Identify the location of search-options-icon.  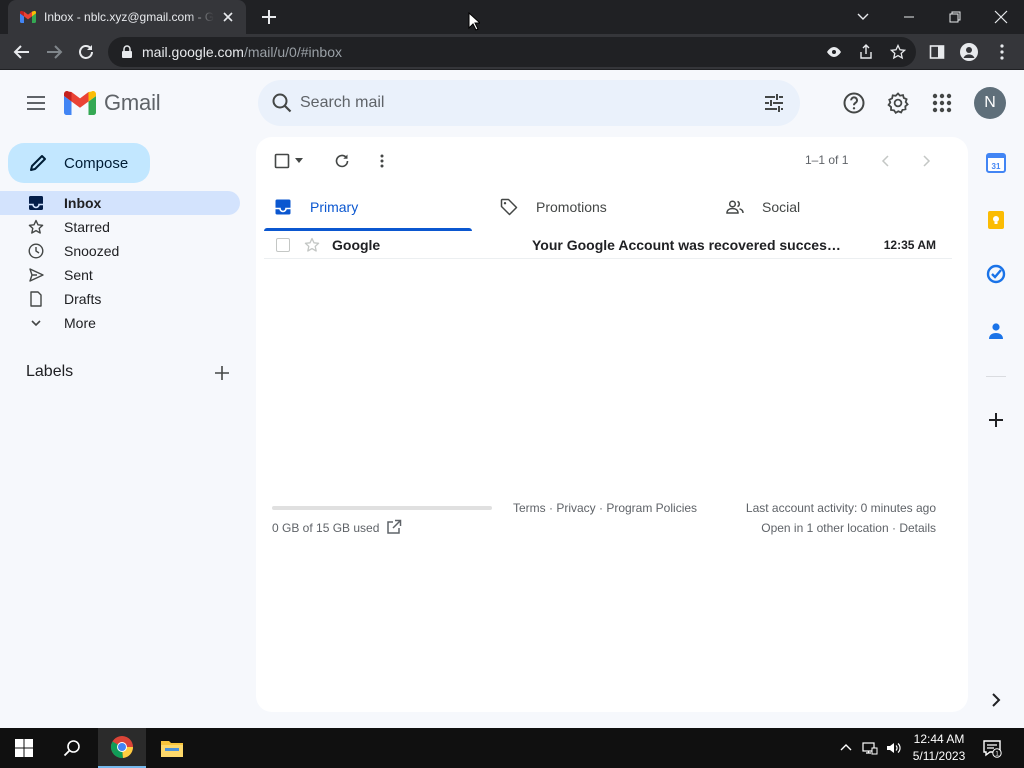
(774, 103).